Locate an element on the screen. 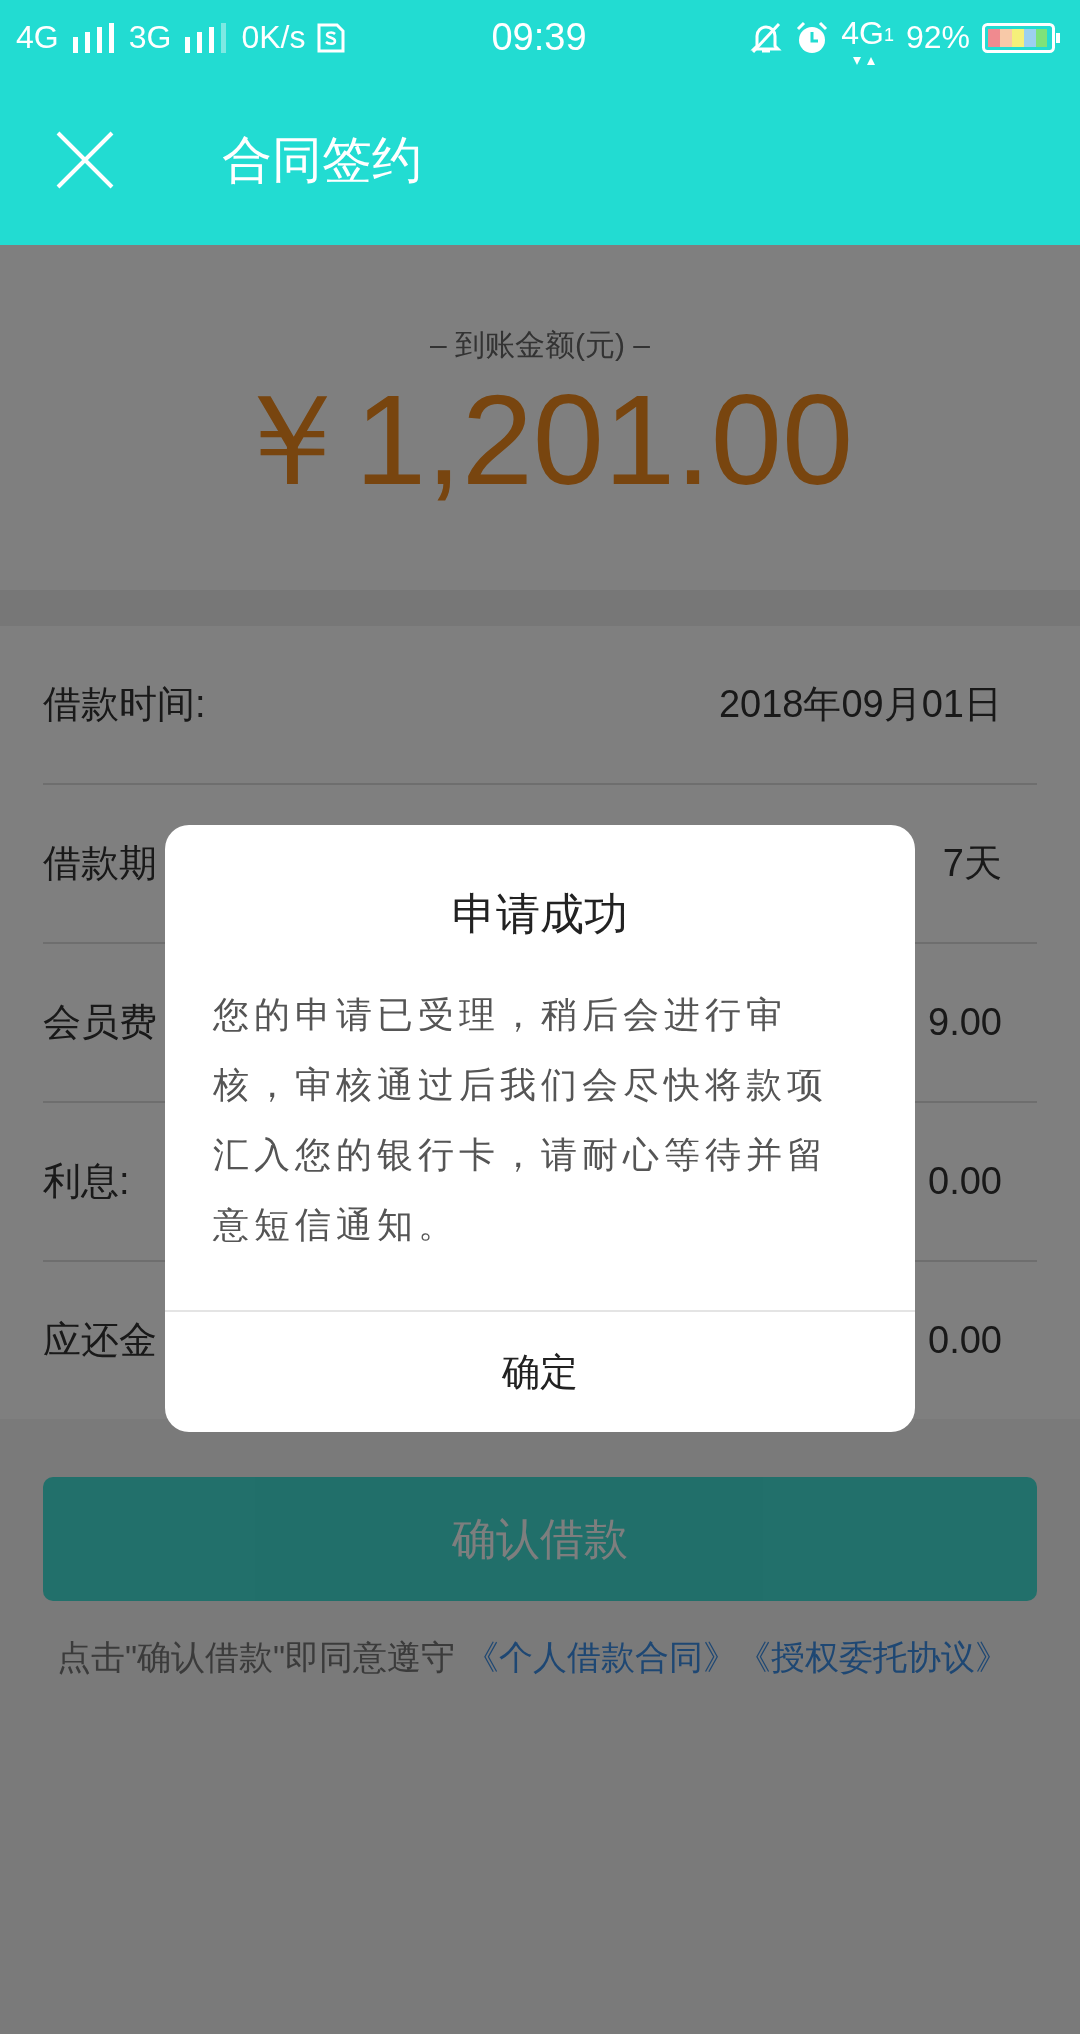  amount-value: ￥1,201.00 is located at coordinates (540, 440).